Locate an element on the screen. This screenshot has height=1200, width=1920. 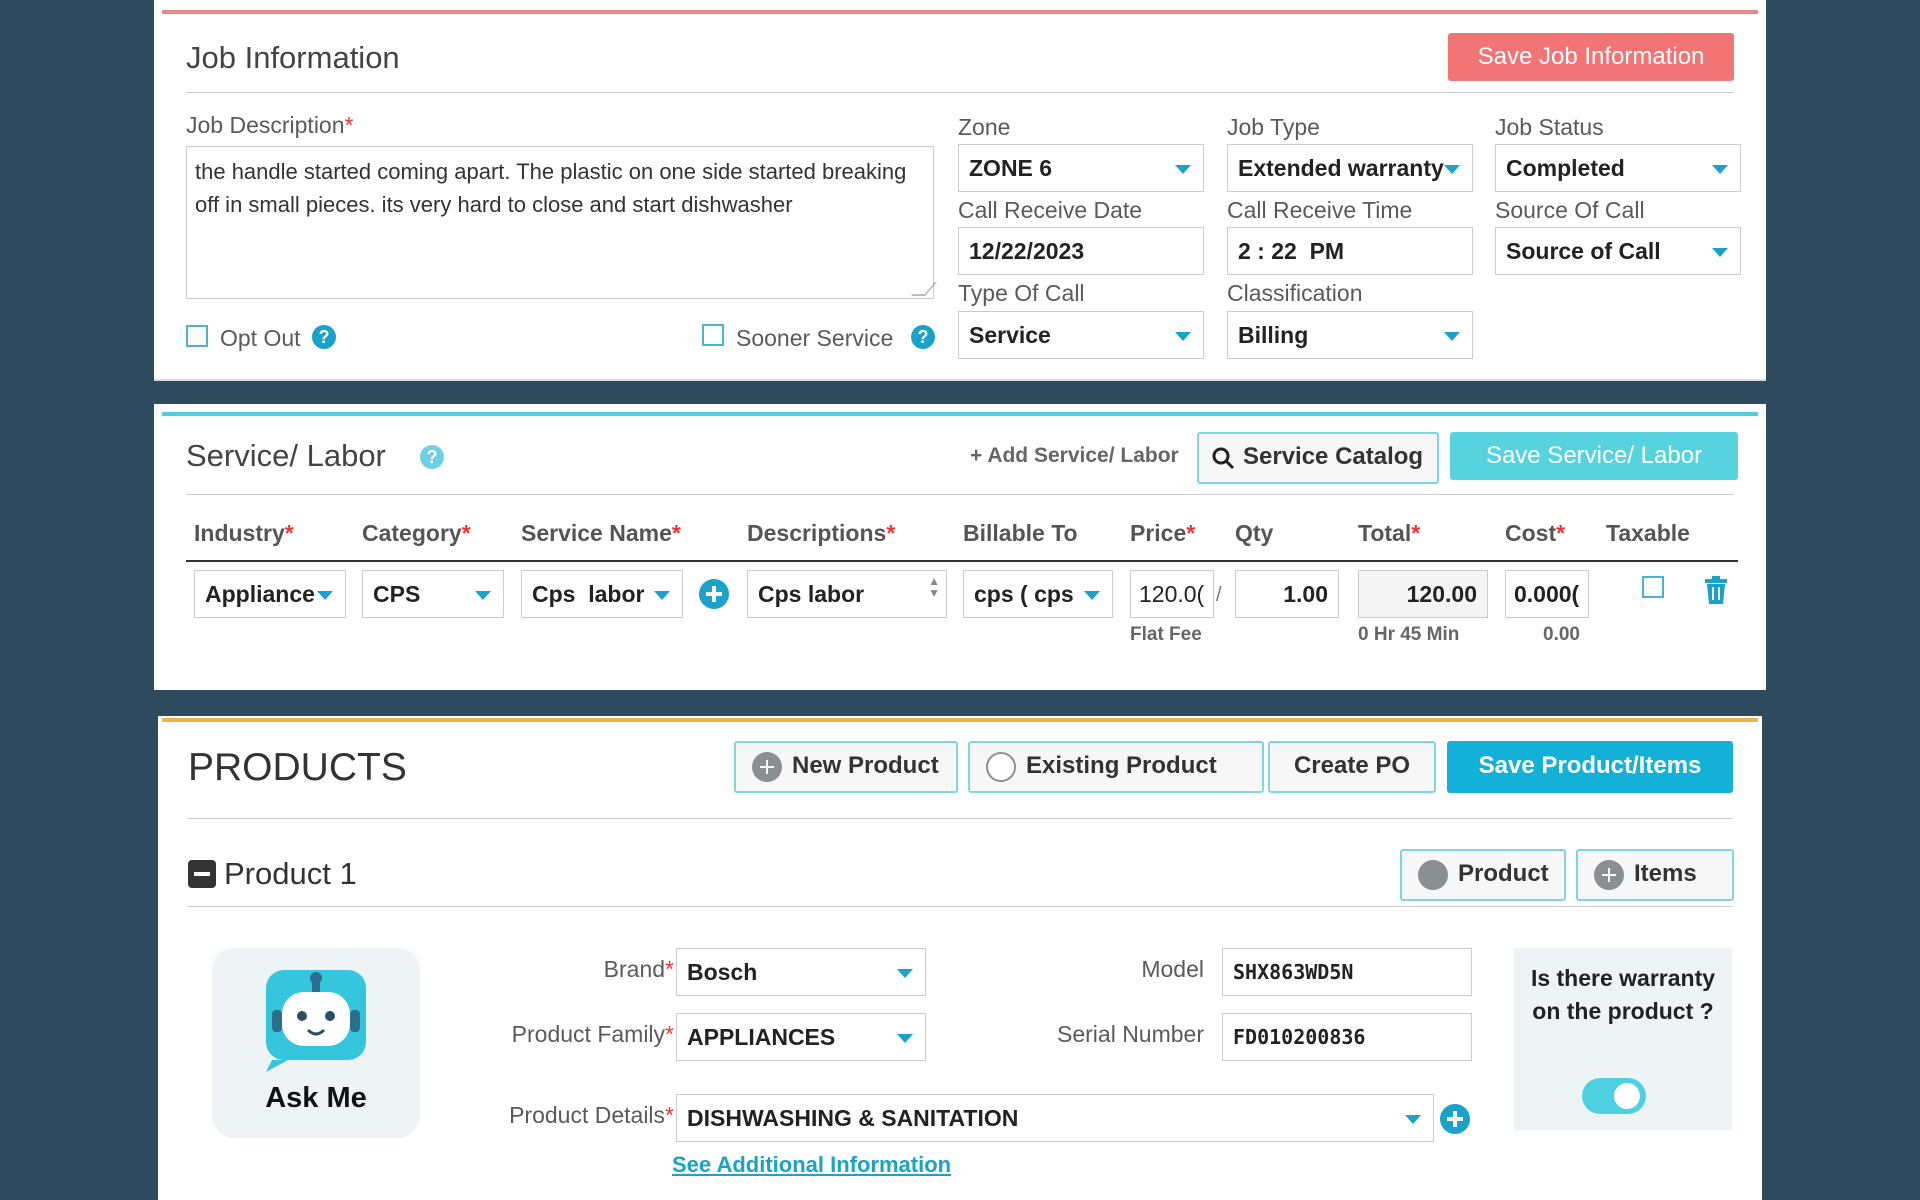
new-product-button: New Product is located at coordinates (846, 767).